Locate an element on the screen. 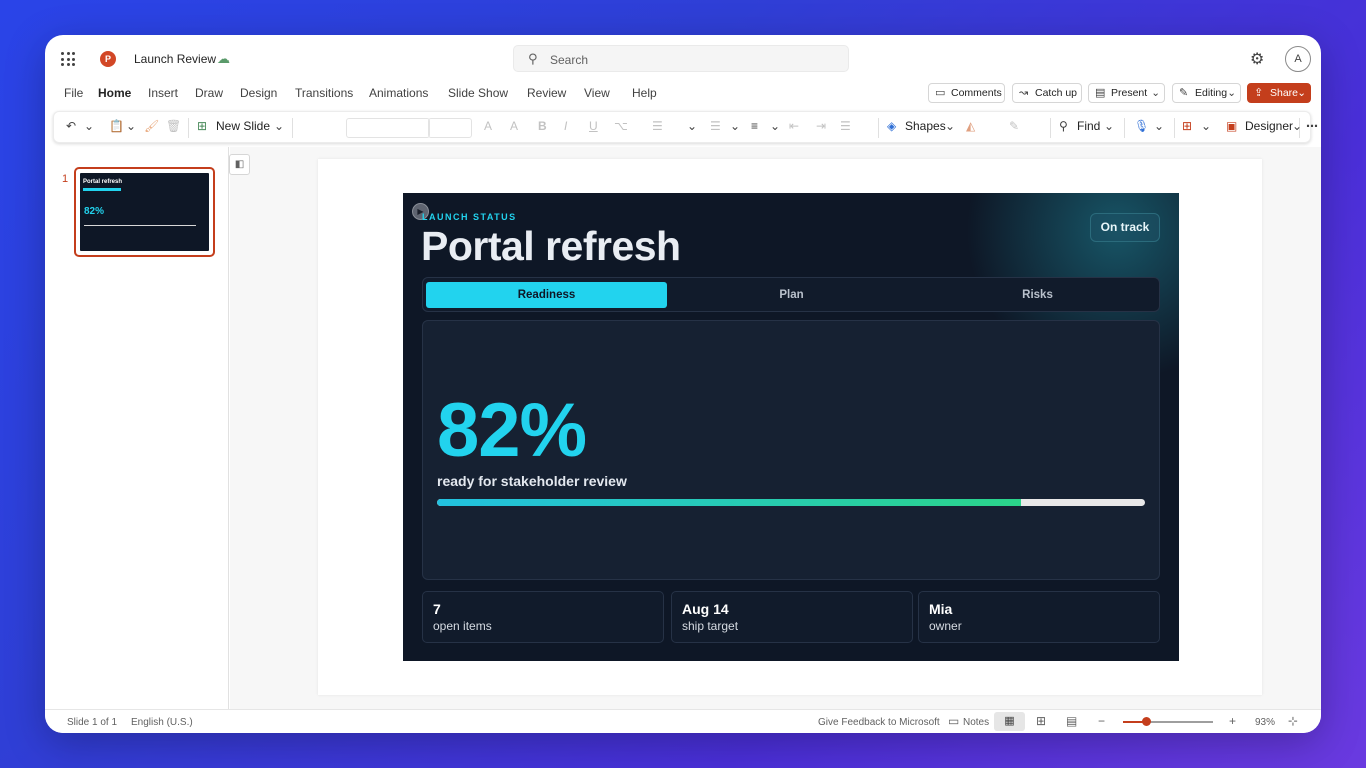 The image size is (1366, 768). search-placeholder: Search is located at coordinates (569, 60).